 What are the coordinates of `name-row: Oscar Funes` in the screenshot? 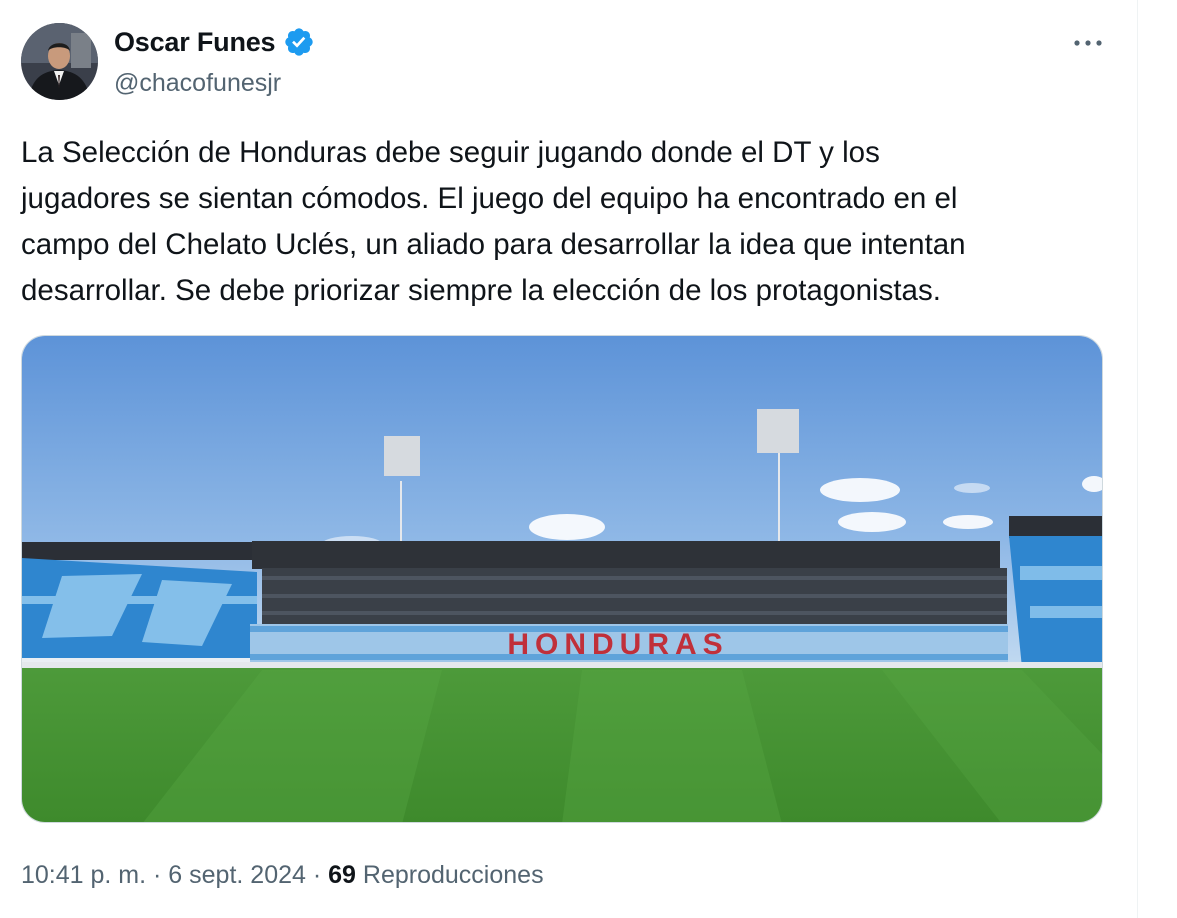 It's located at (214, 42).